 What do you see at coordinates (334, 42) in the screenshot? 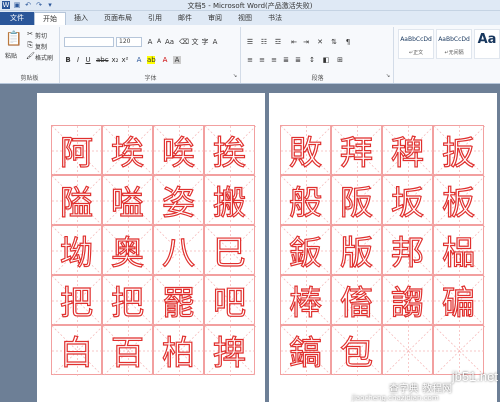
I see `sort-icon: ⇅` at bounding box center [334, 42].